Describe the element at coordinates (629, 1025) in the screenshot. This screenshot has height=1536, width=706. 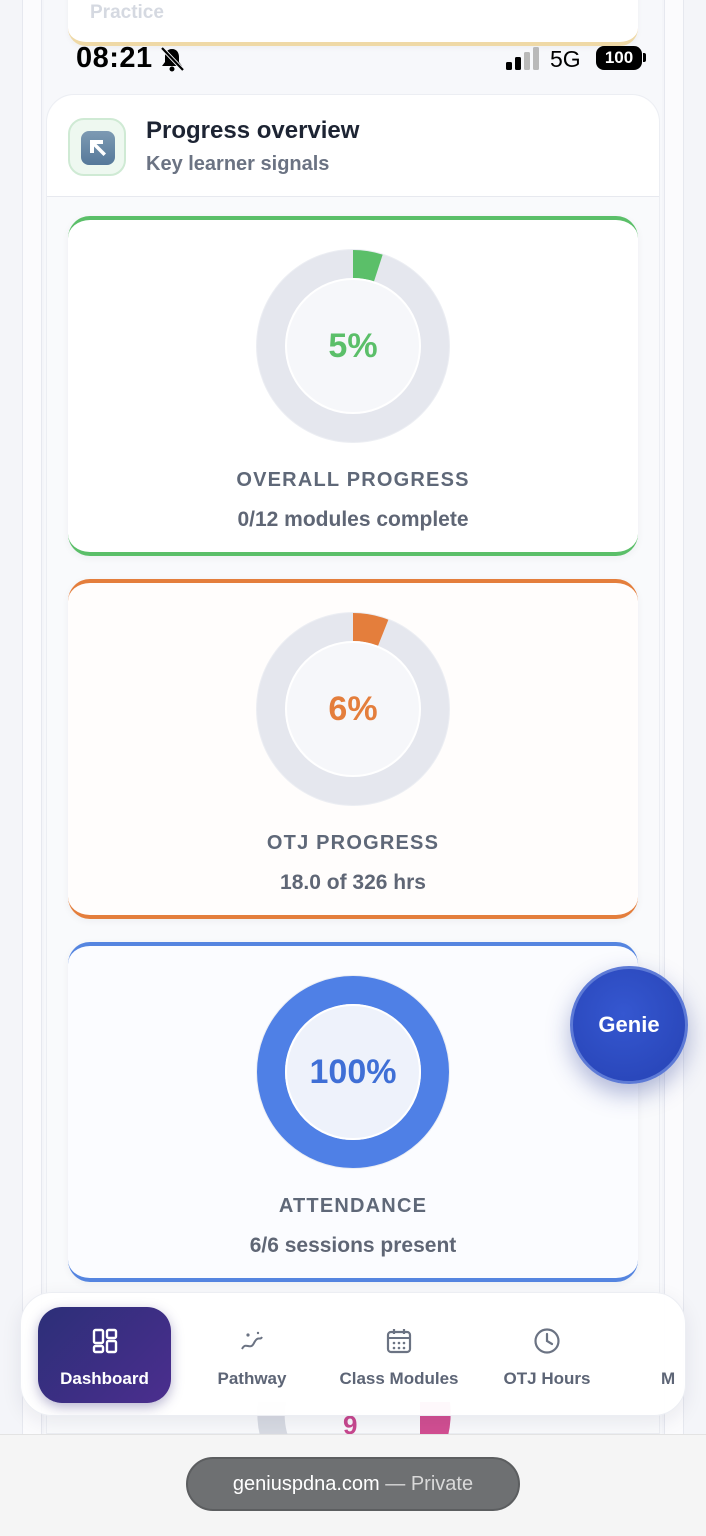
I see `genie-button: Genie` at that location.